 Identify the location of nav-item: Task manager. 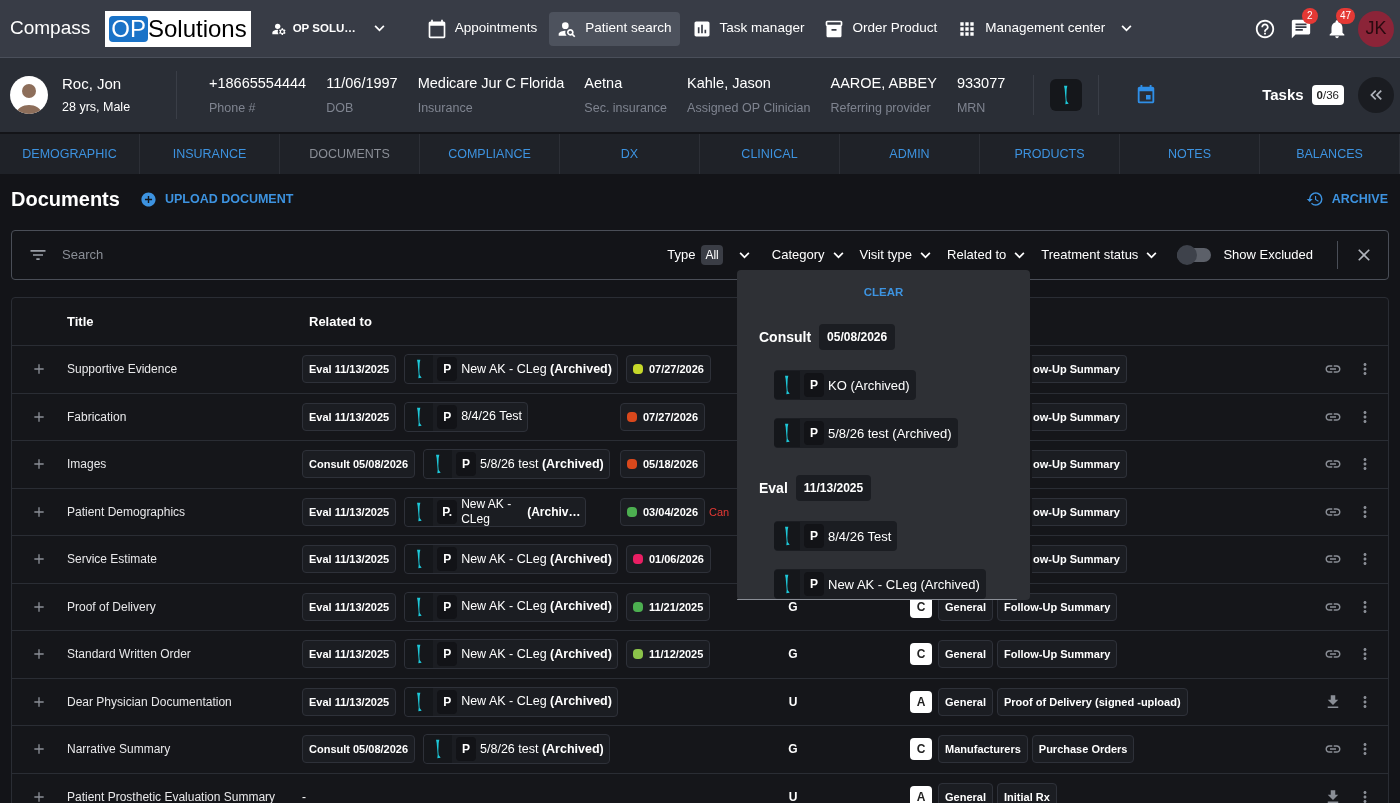
(748, 28).